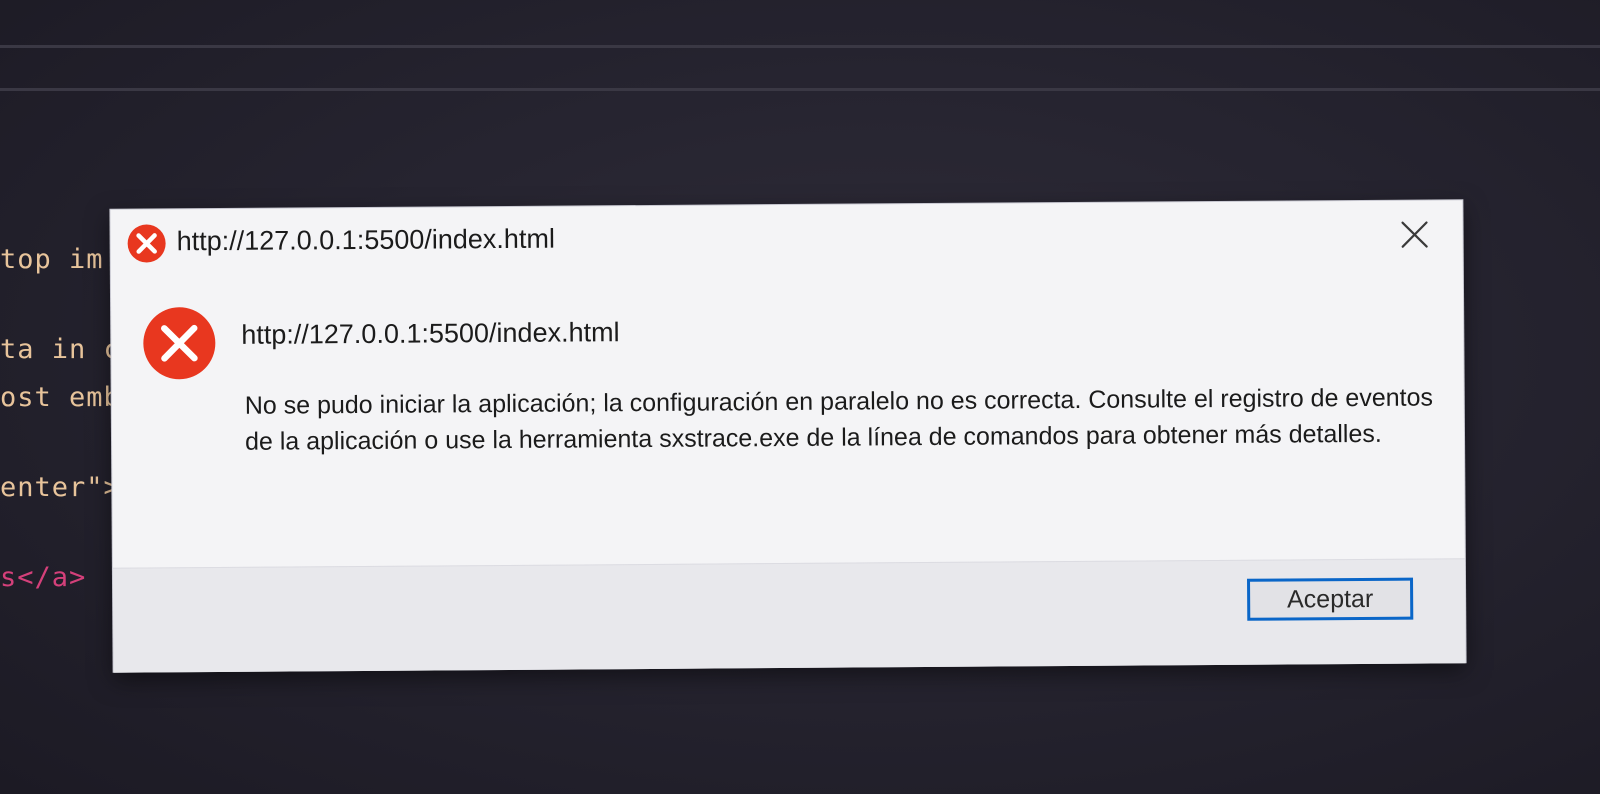 The image size is (1600, 794). I want to click on code-line: ost emb, so click(60, 397).